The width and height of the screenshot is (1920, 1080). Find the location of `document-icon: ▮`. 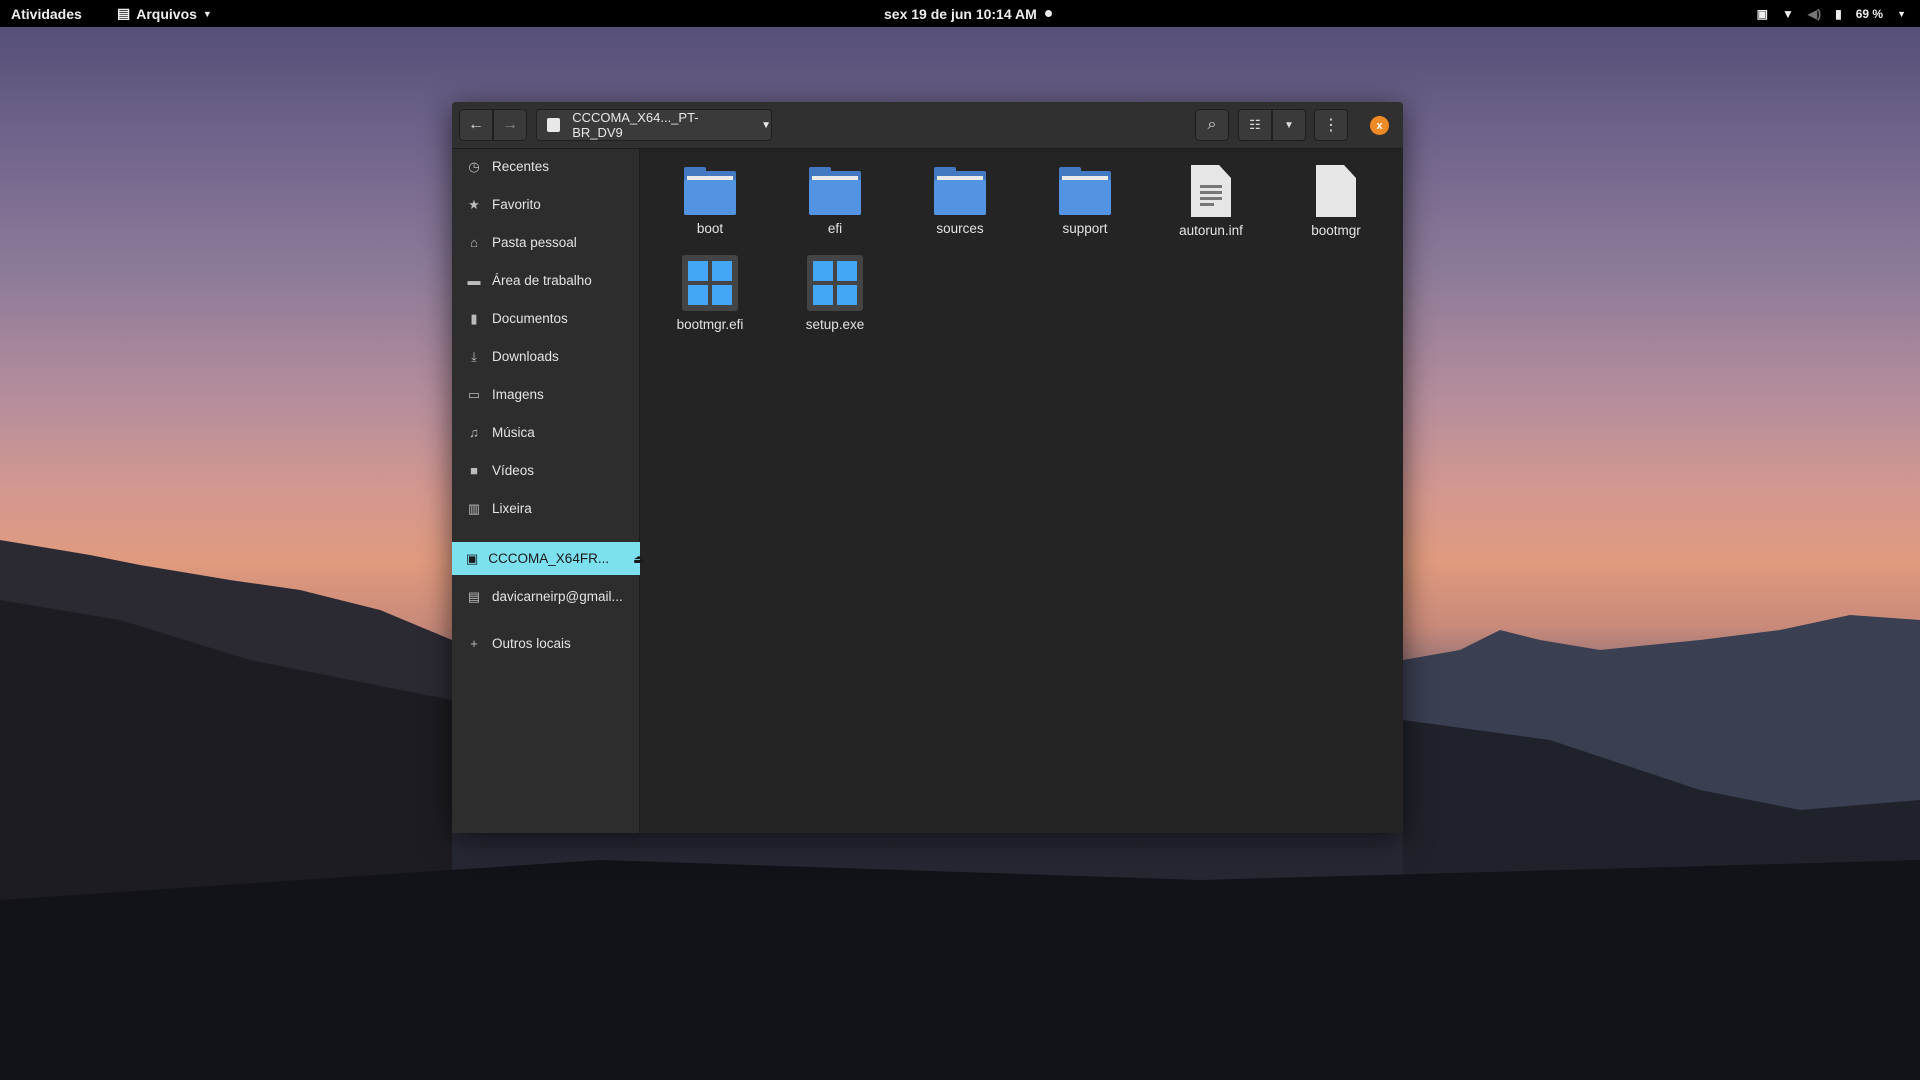

document-icon: ▮ is located at coordinates (474, 318).